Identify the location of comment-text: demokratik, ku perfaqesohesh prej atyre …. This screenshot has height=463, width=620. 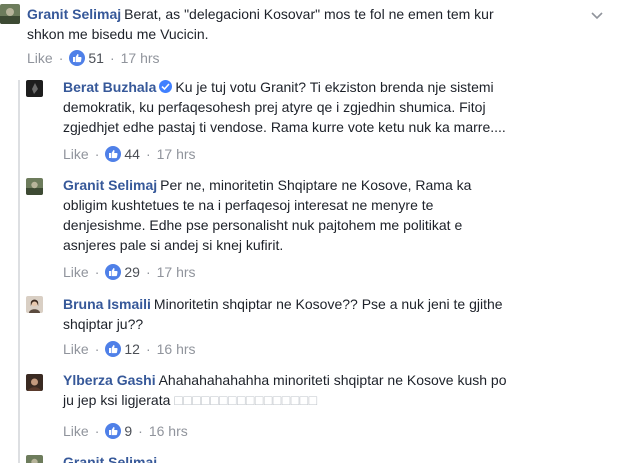
(274, 107).